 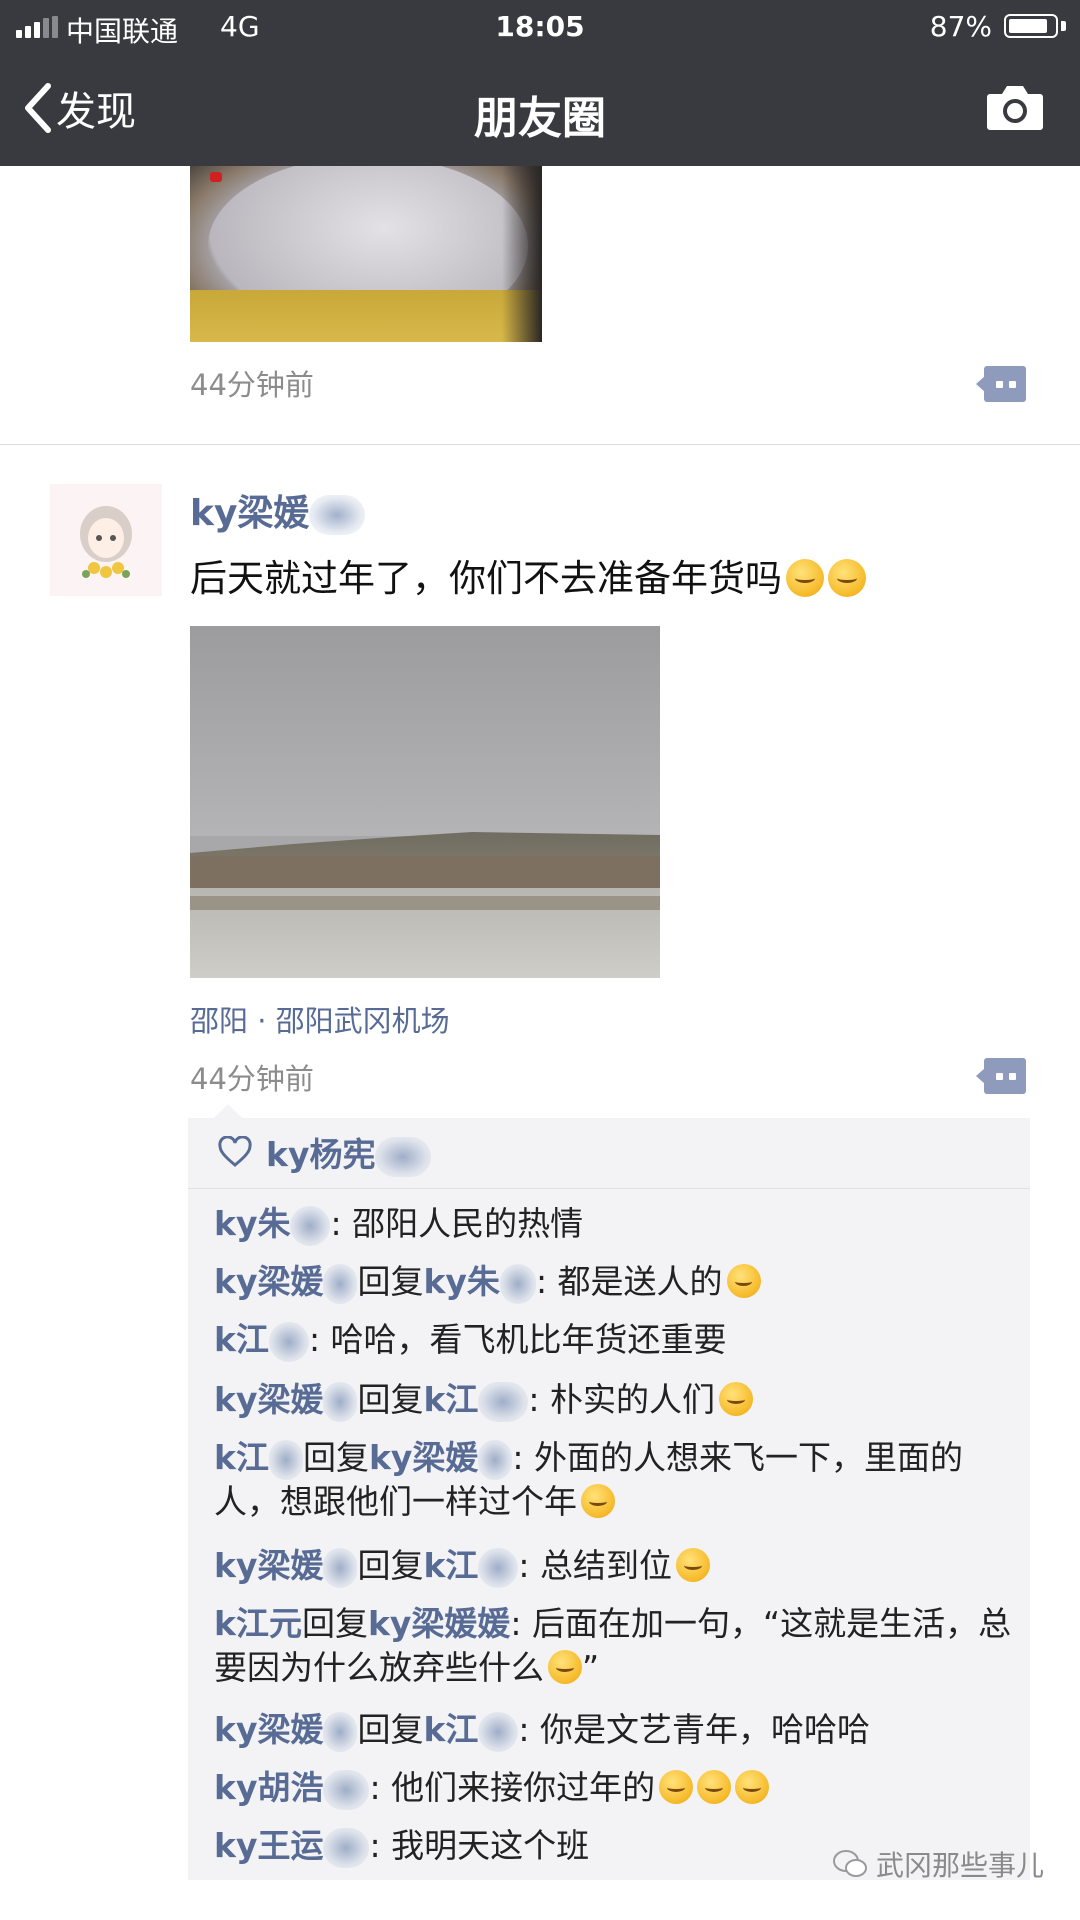 What do you see at coordinates (614, 1224) in the screenshot?
I see `comment-item: ky朱: 邵阳人民的热情` at bounding box center [614, 1224].